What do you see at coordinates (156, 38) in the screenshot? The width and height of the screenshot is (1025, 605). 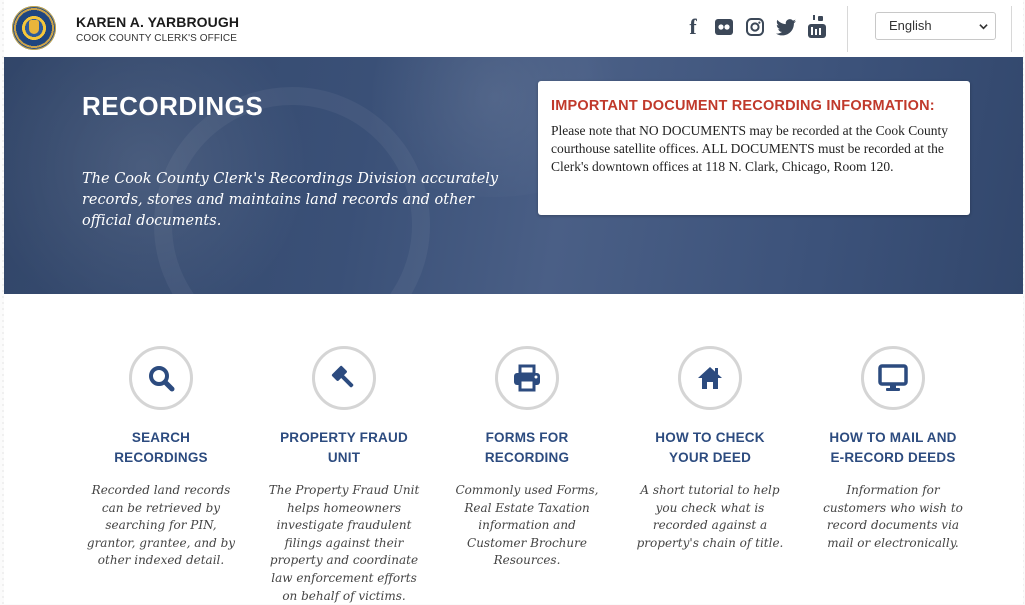 I see `office-name: COOK COUNTY CLERK'S OFFICE` at bounding box center [156, 38].